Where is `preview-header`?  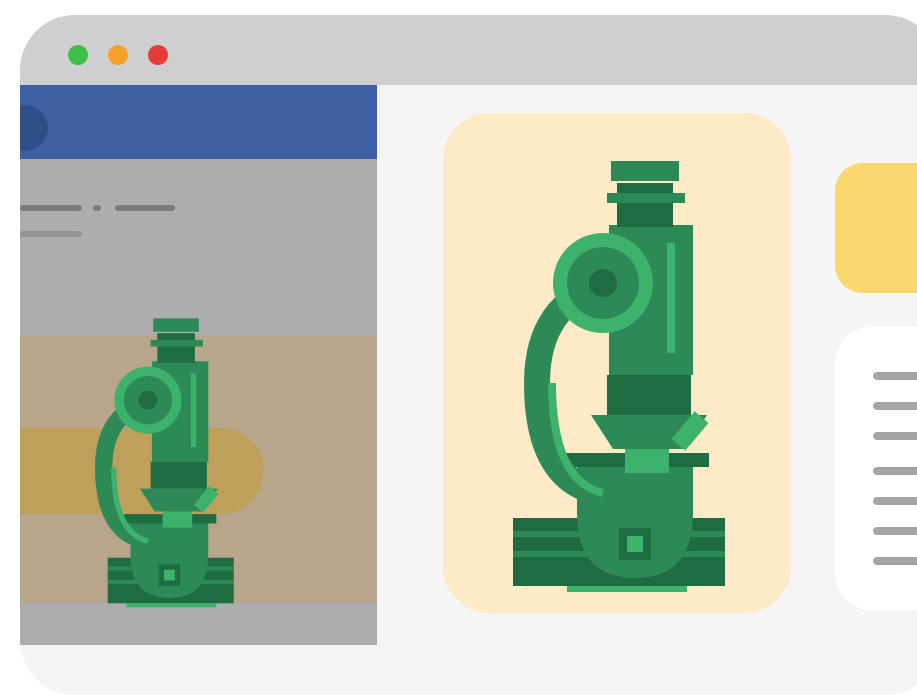
preview-header is located at coordinates (198, 122).